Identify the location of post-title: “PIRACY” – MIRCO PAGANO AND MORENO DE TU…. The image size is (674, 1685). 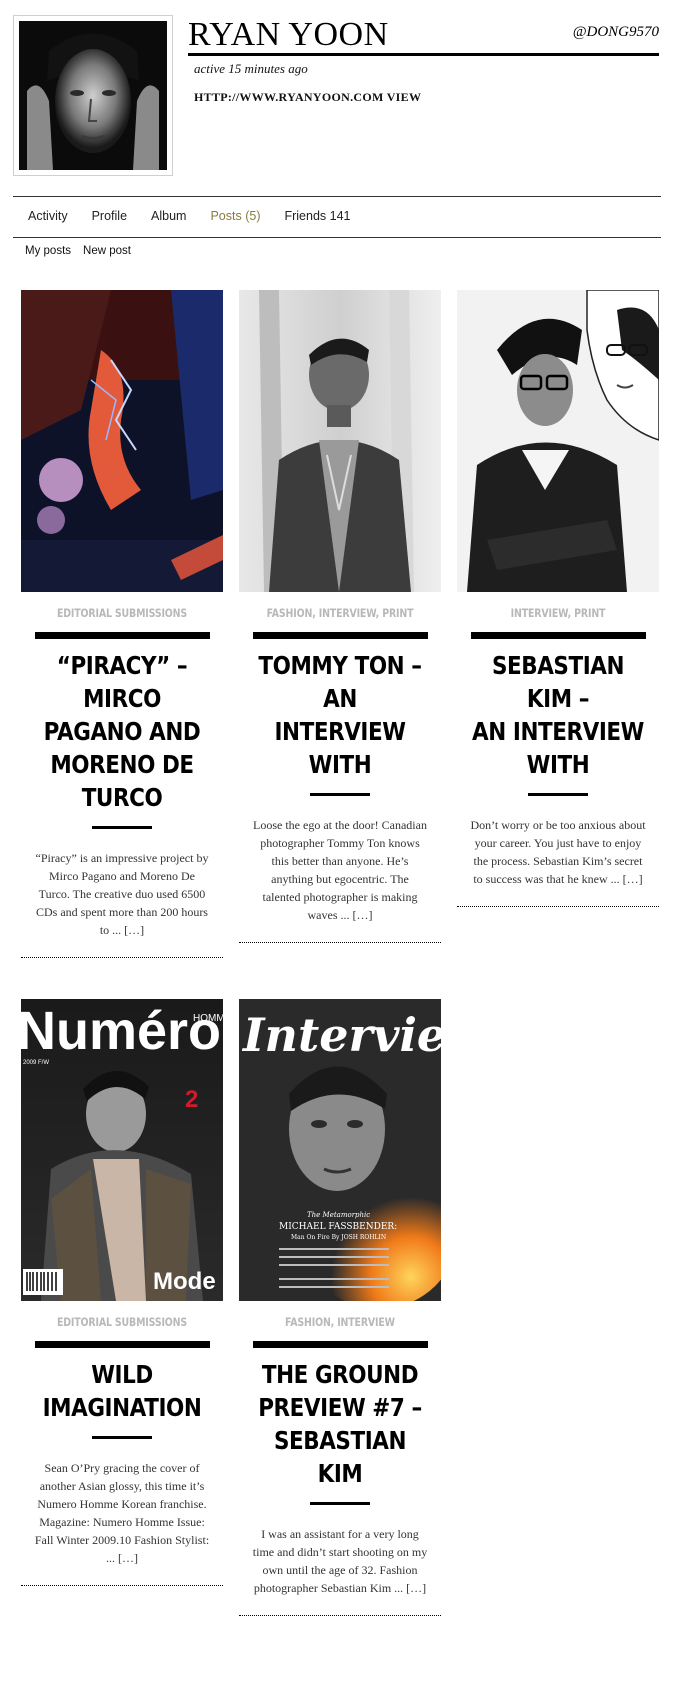
(122, 731).